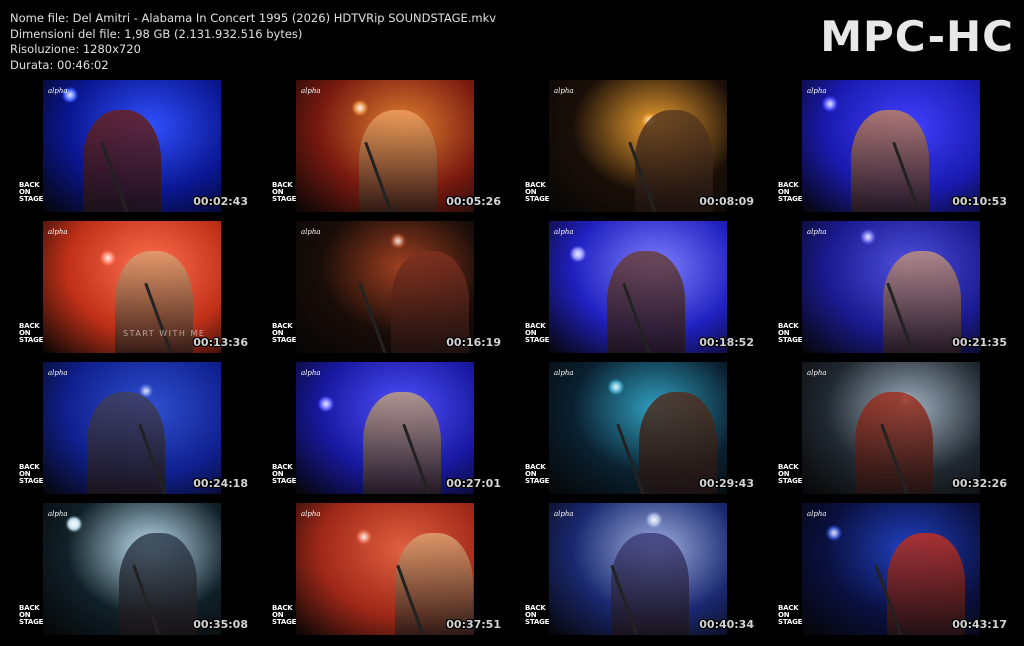  What do you see at coordinates (220, 483) in the screenshot?
I see `timestamp: 00:24:18` at bounding box center [220, 483].